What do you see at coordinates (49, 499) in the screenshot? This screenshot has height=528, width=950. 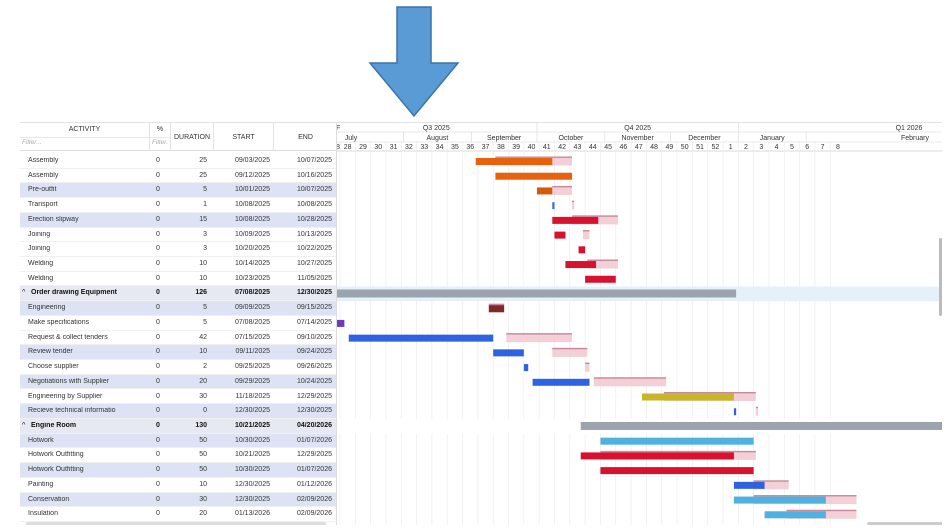 I see `activity-name: Conservation` at bounding box center [49, 499].